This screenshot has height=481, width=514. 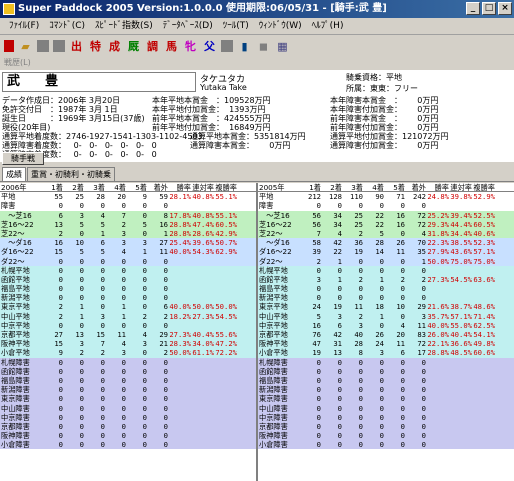 What do you see at coordinates (203, 334) in the screenshot?
I see `rate-cell: 40.4%` at bounding box center [203, 334].